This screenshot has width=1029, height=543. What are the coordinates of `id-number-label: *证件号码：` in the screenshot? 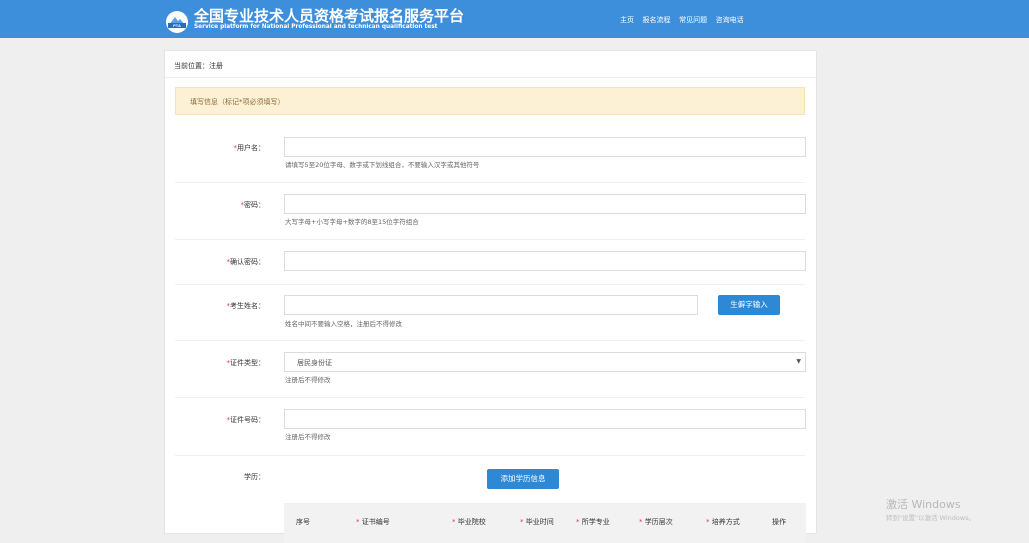 It's located at (246, 420).